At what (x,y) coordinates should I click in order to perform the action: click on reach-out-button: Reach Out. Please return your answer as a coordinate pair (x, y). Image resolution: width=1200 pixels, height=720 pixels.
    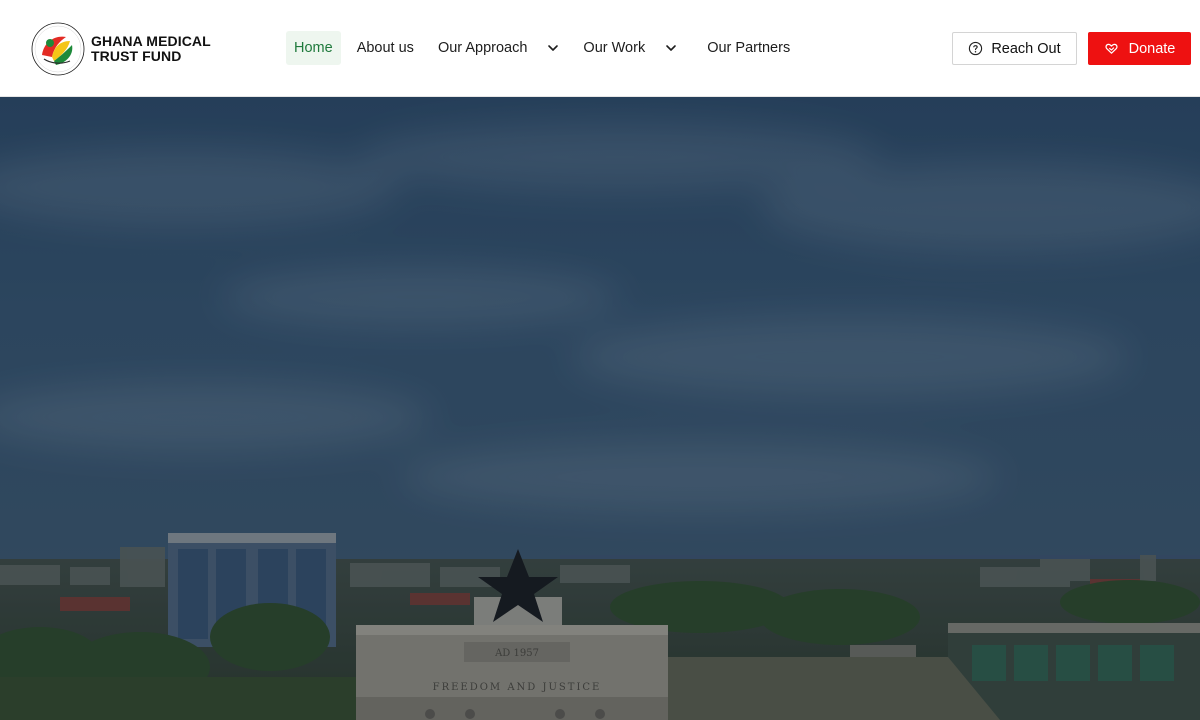
    Looking at the image, I should click on (1014, 48).